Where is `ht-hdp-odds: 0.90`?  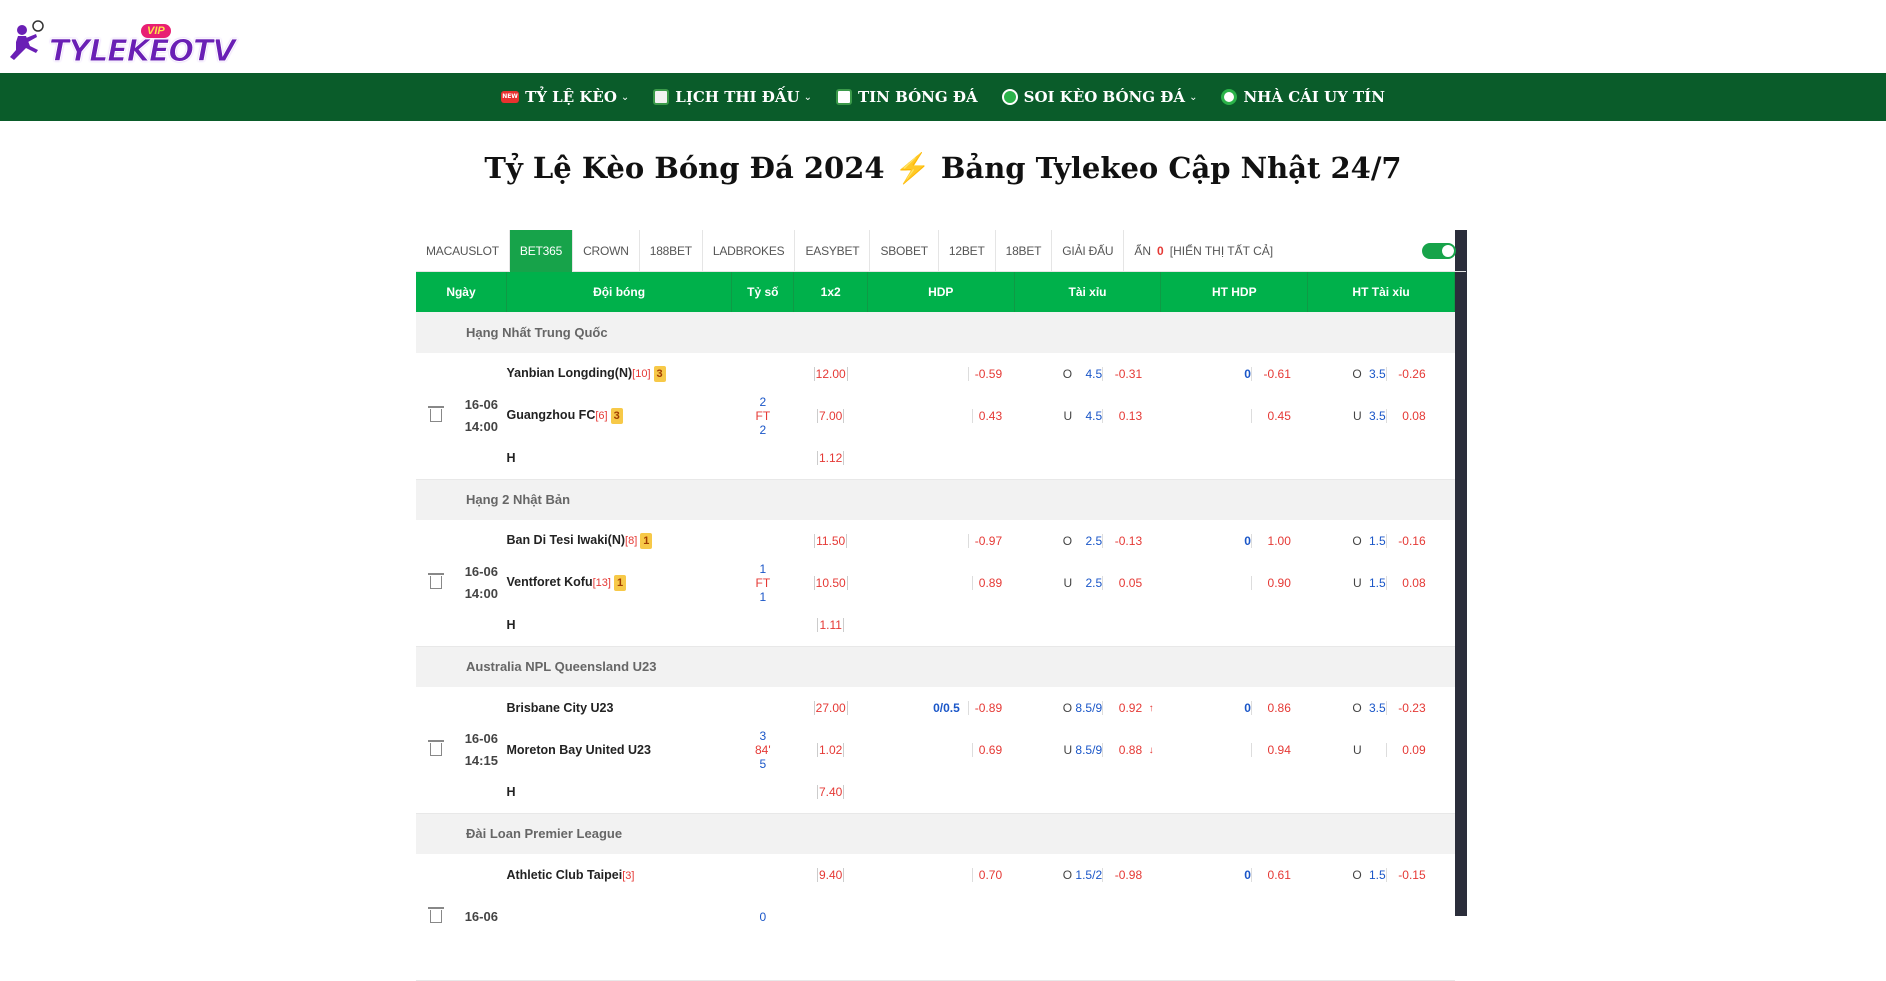
ht-hdp-odds: 0.90 is located at coordinates (1270, 583).